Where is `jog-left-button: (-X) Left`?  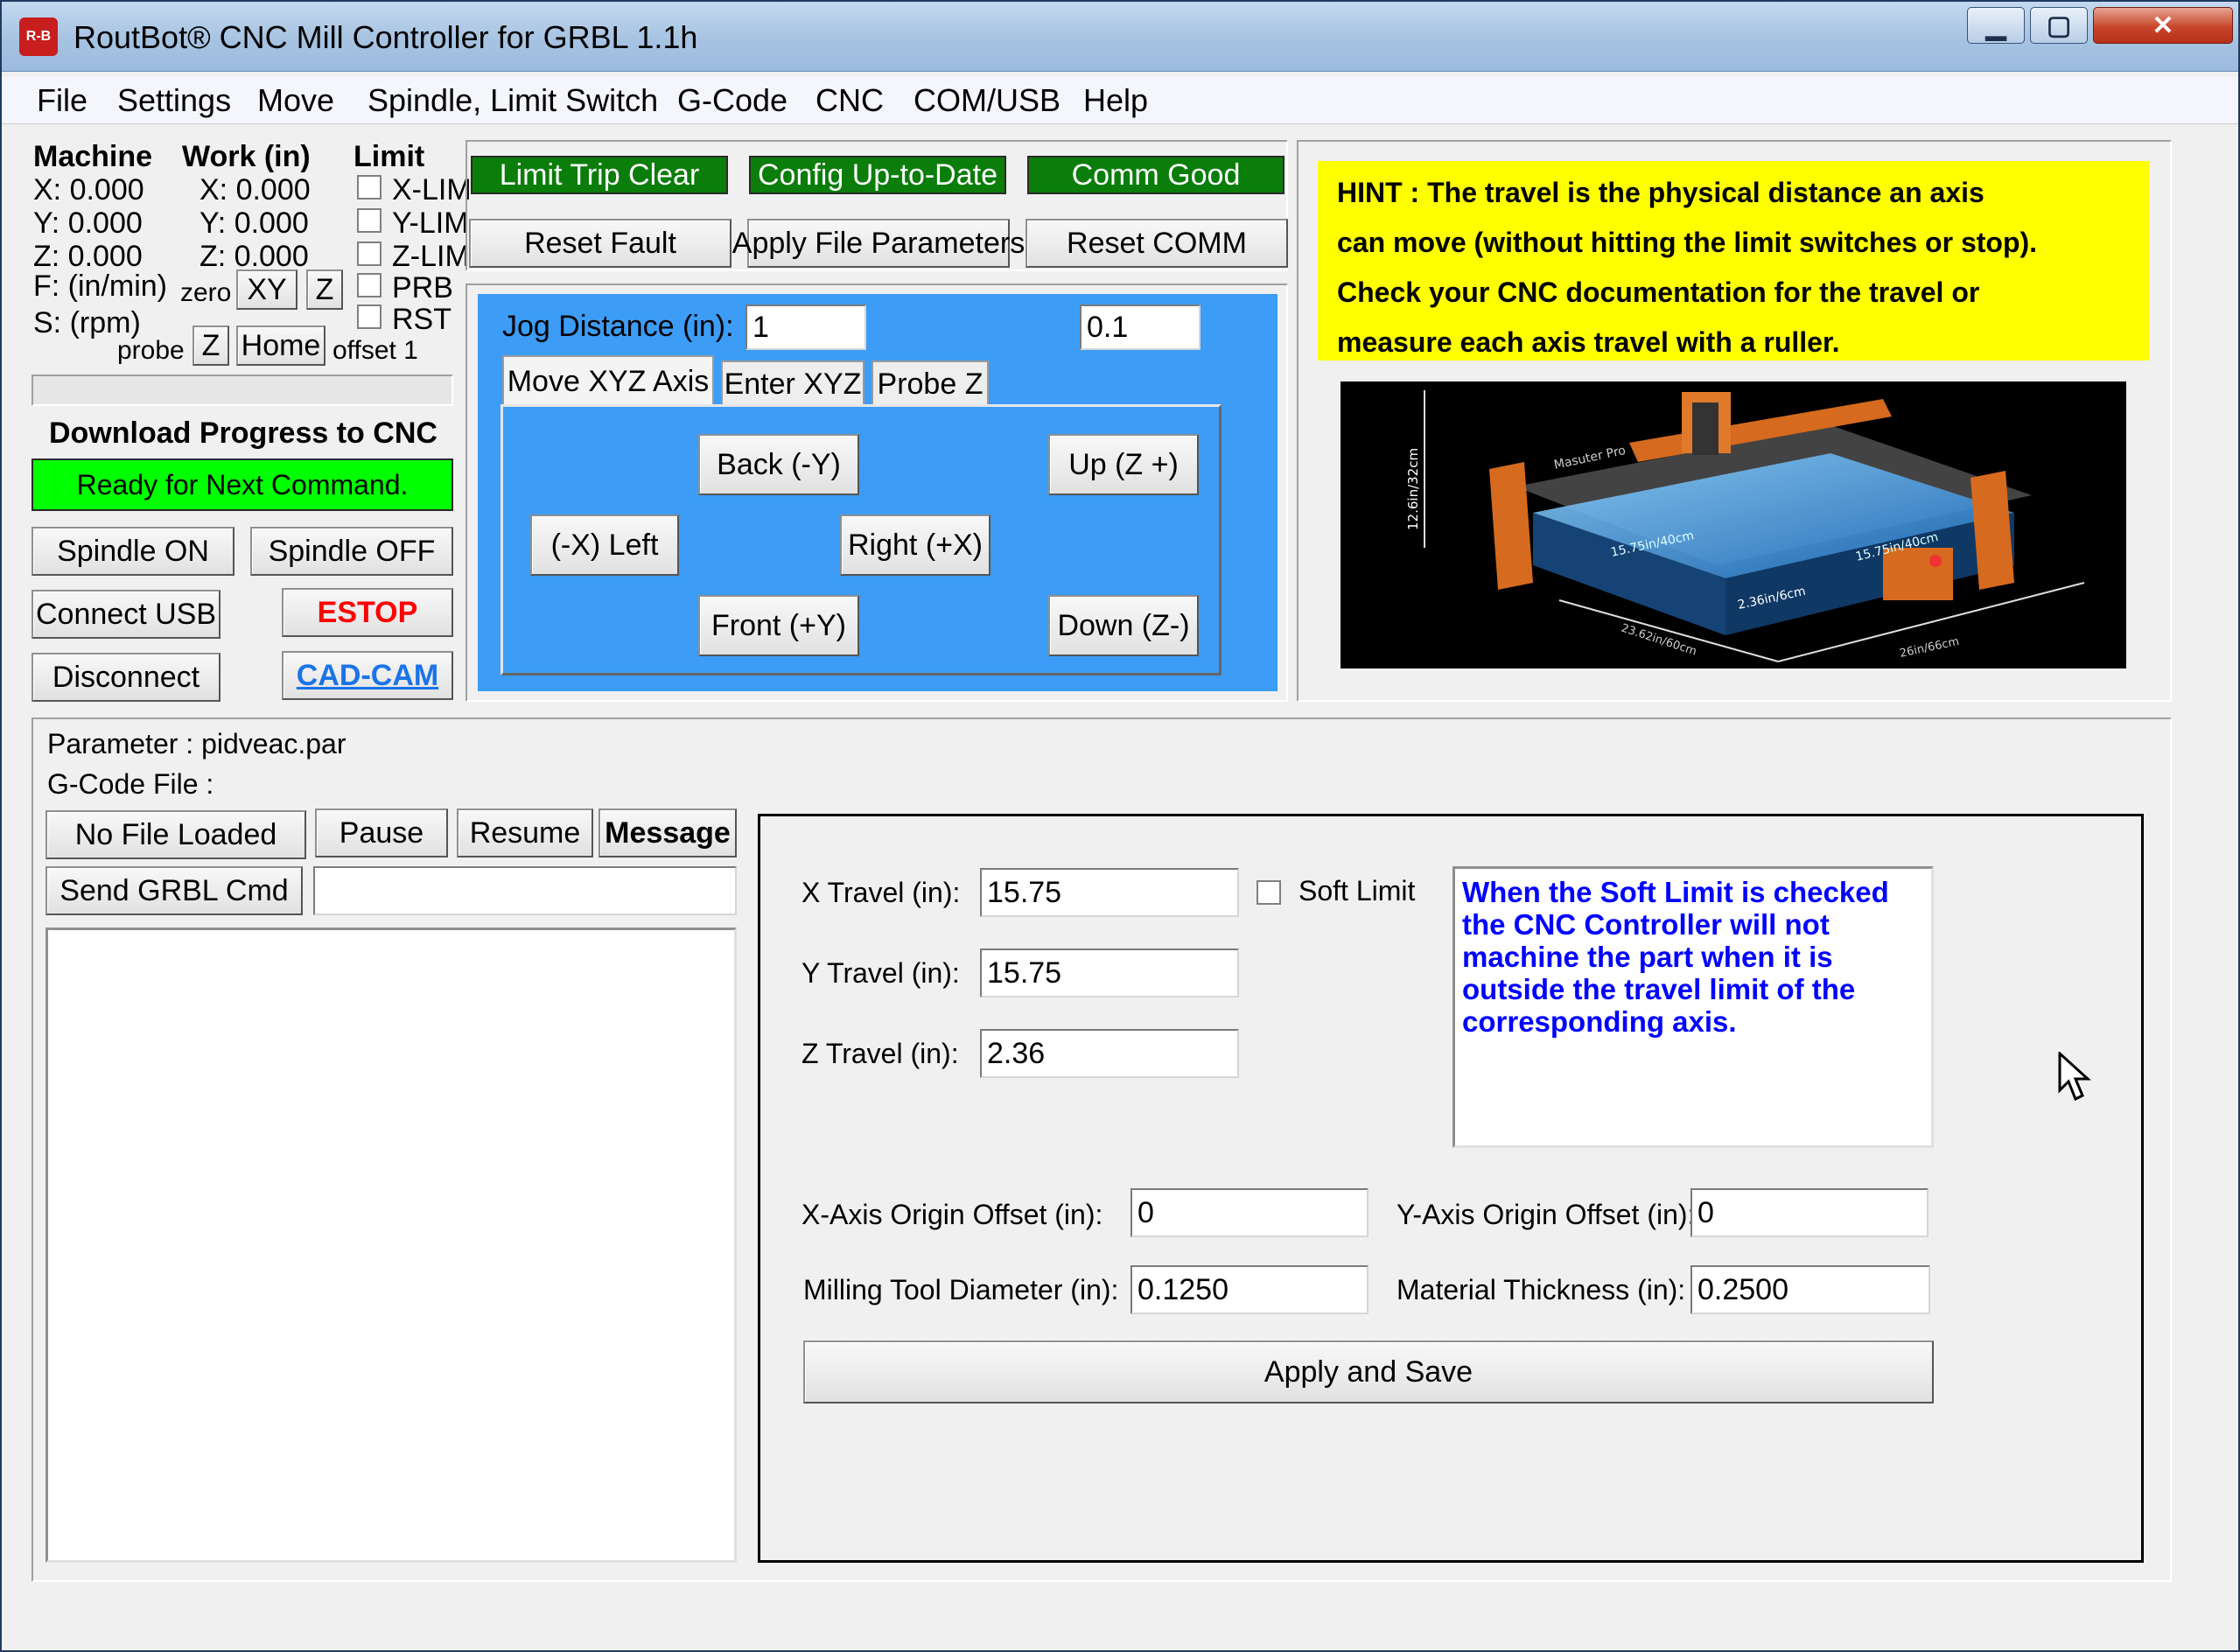 jog-left-button: (-X) Left is located at coordinates (604, 545).